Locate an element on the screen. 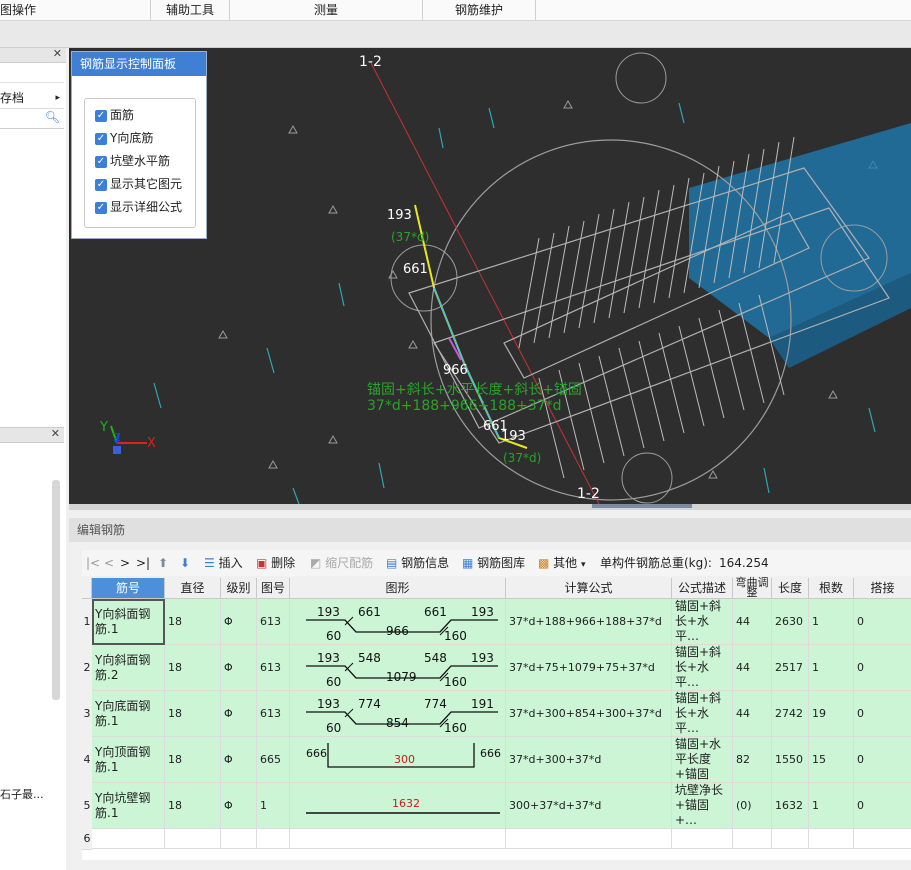 This screenshot has width=911, height=870. delete-button: ▣ 删除 is located at coordinates (275, 563).